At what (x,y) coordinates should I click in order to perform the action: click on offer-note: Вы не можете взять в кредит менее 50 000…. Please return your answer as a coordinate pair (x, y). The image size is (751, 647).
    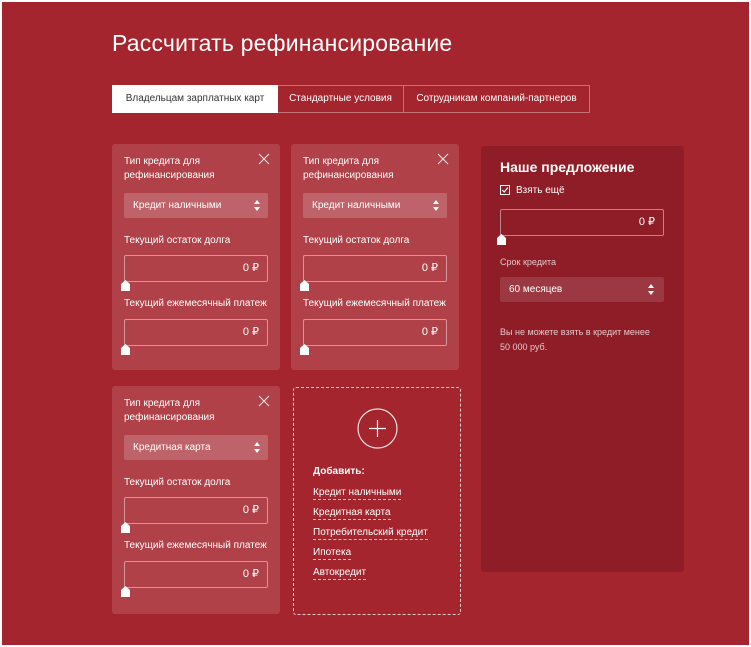
    Looking at the image, I should click on (575, 339).